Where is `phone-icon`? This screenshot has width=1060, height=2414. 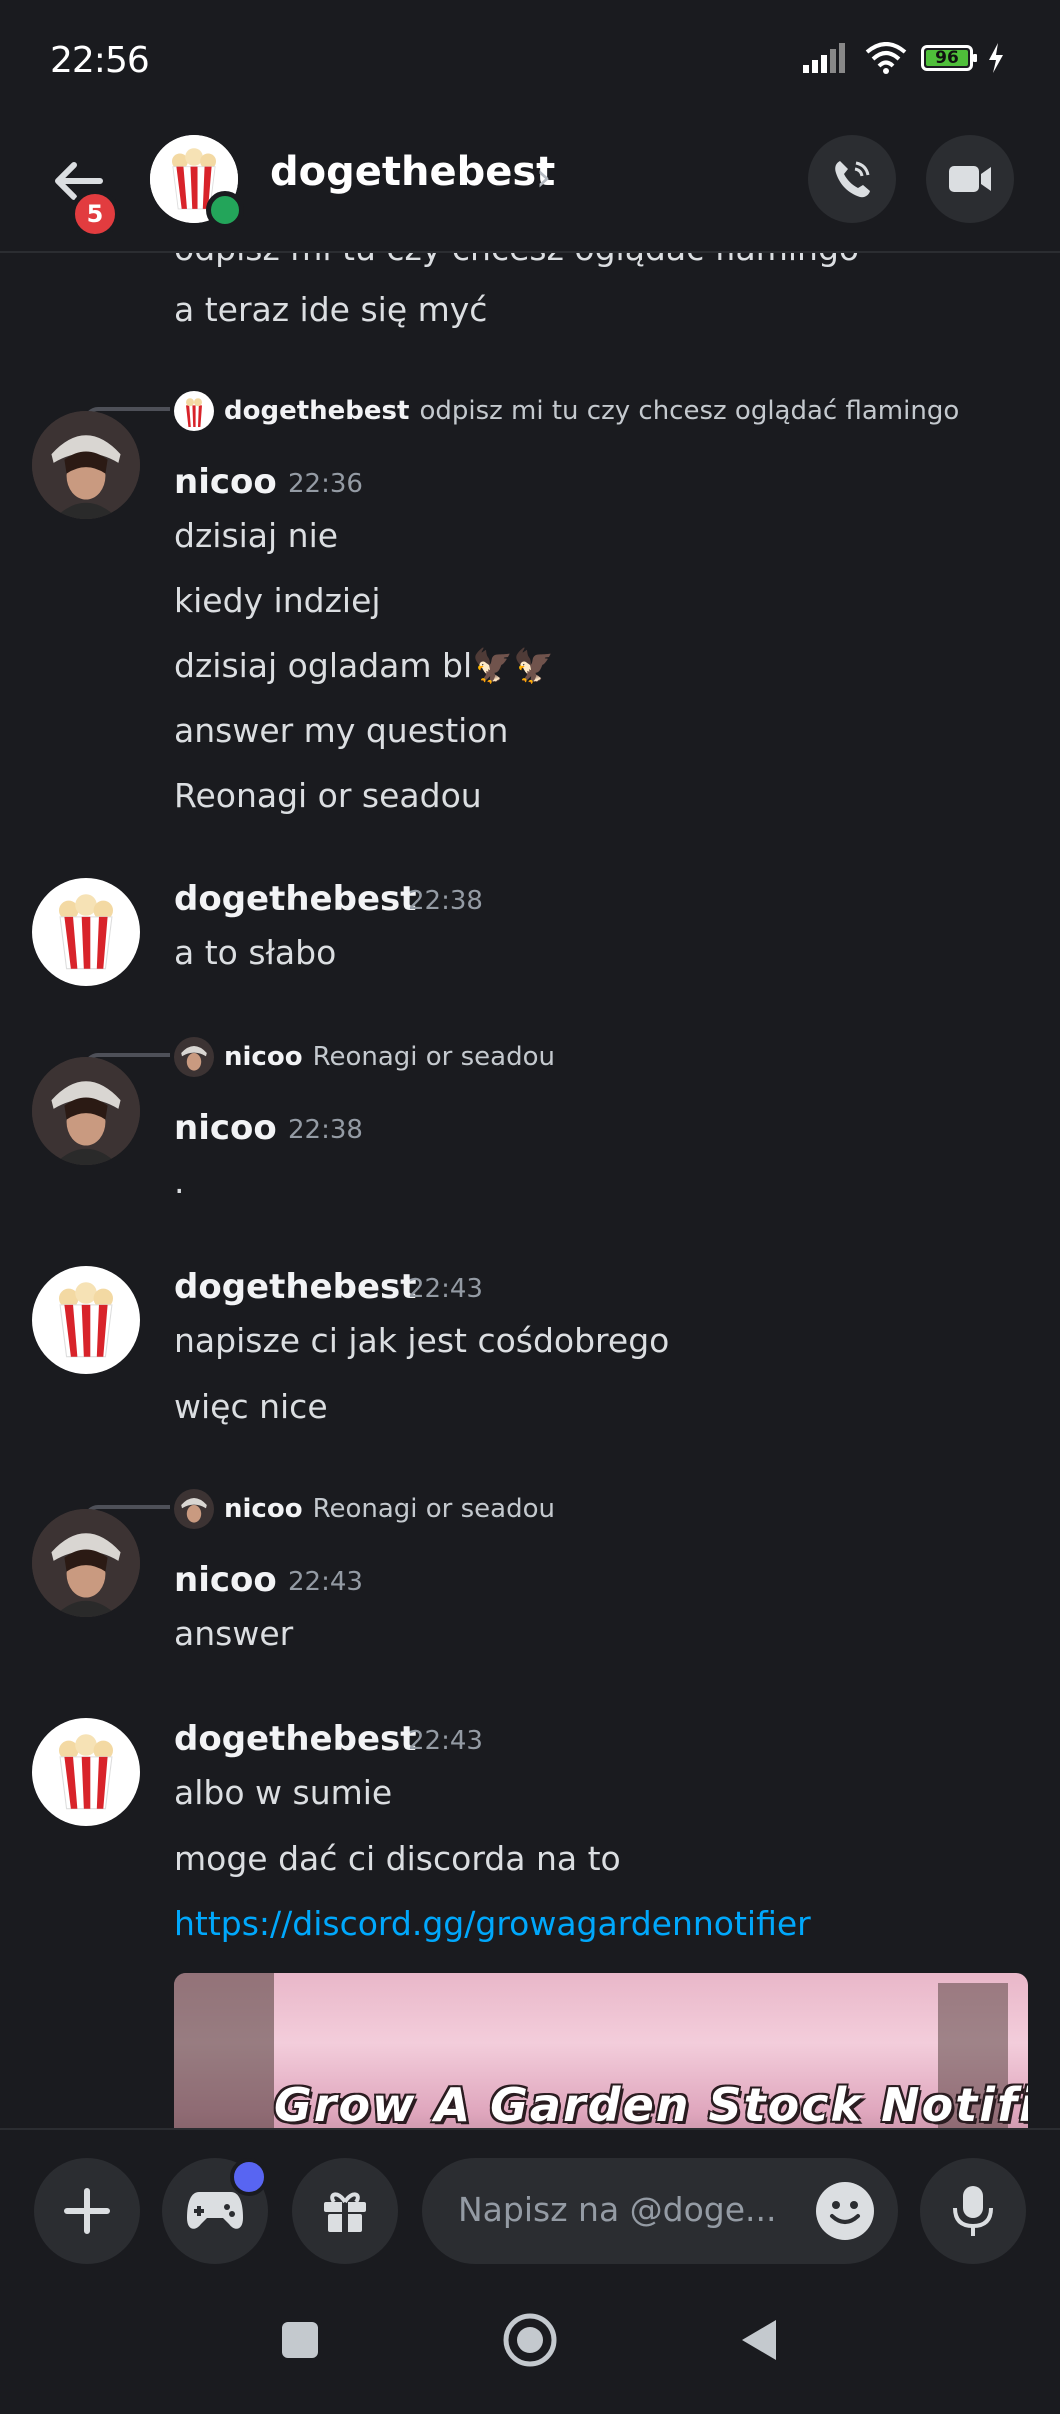
phone-icon is located at coordinates (852, 179).